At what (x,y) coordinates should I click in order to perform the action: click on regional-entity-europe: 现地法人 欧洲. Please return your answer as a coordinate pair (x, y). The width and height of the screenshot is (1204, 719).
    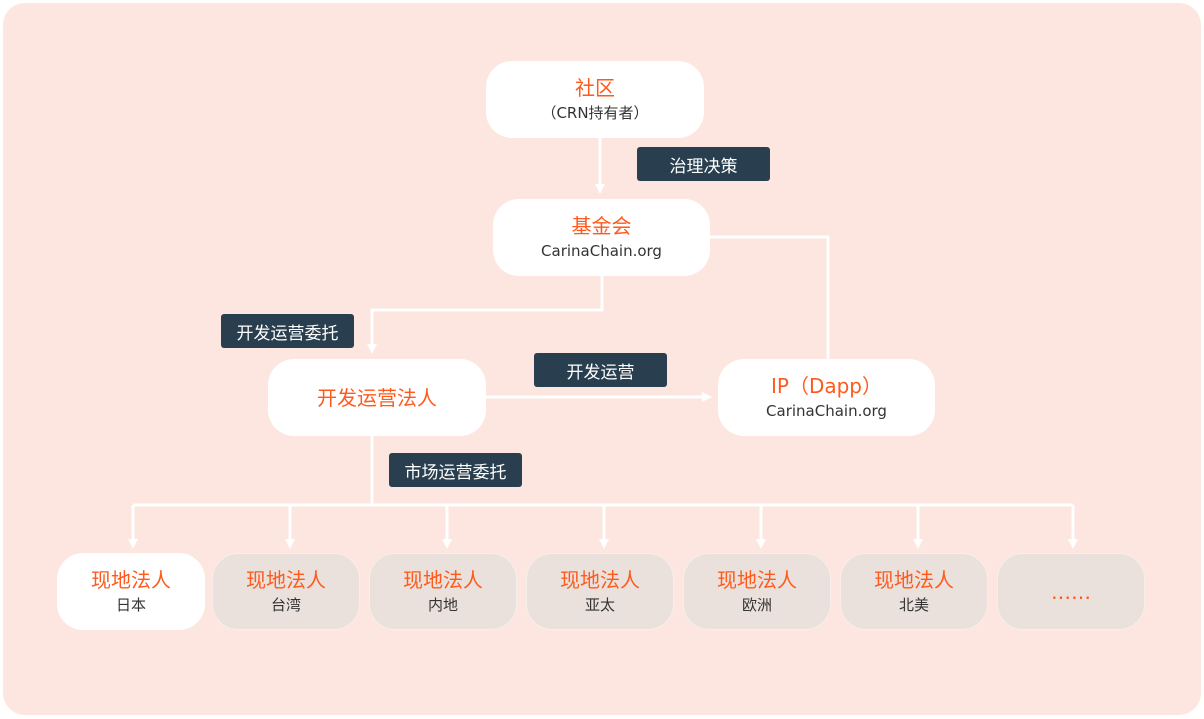
    Looking at the image, I should click on (757, 591).